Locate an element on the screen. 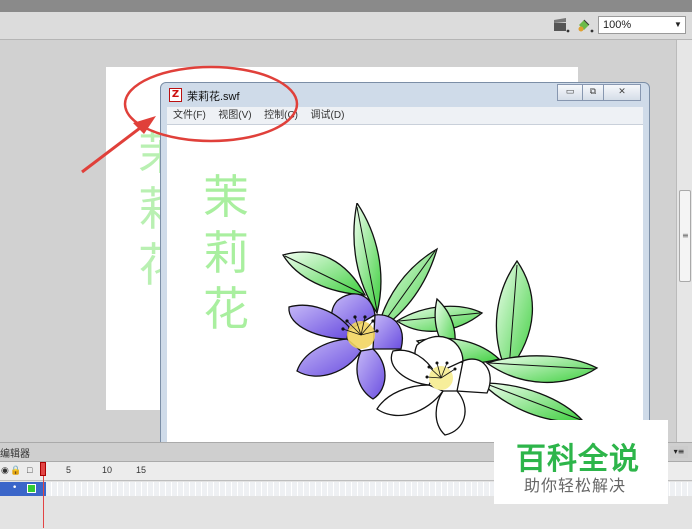  restore-button: ⧉ is located at coordinates (593, 92).